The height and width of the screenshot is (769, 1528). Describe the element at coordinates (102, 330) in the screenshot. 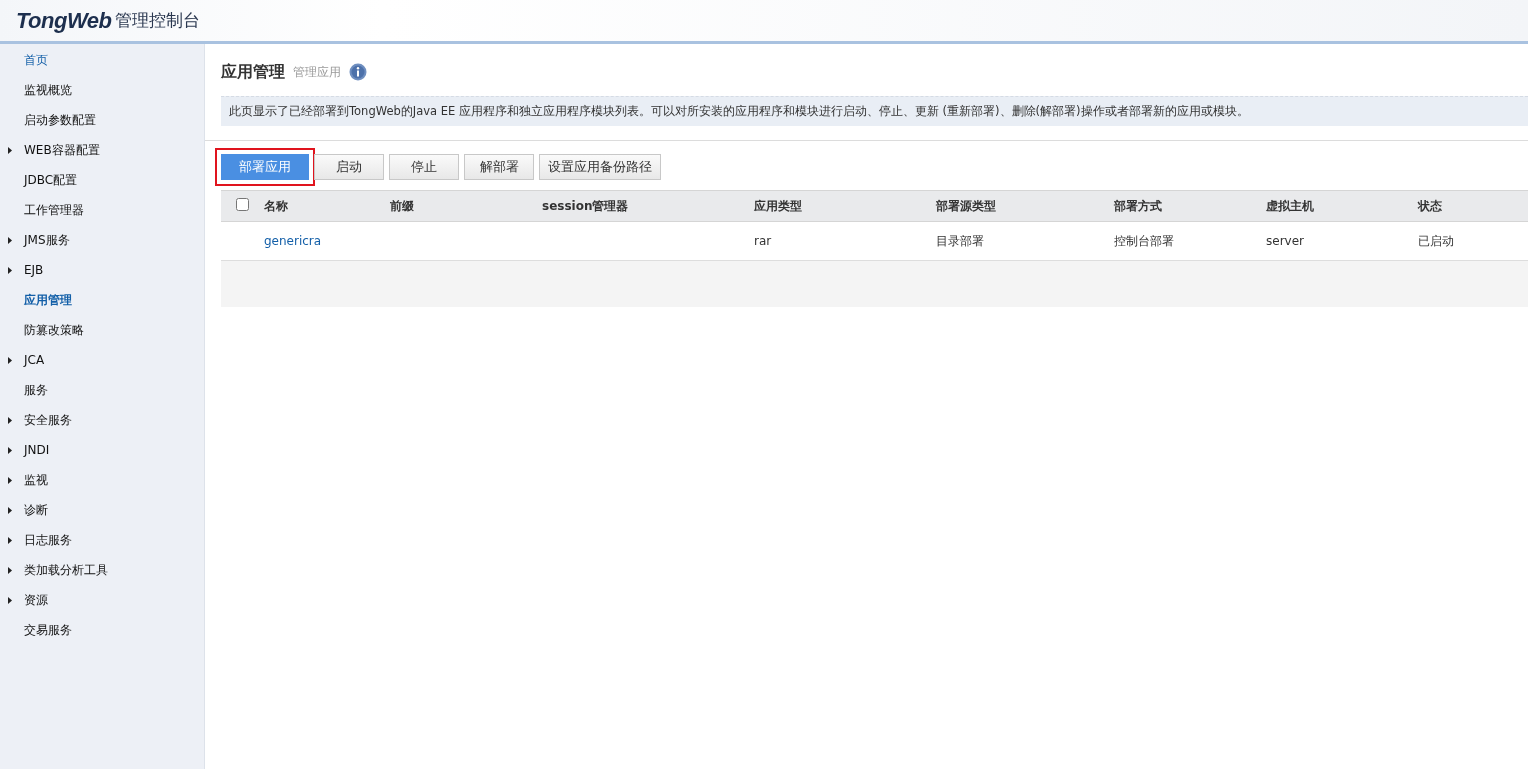

I see `nav-item: 防篡改策略` at that location.